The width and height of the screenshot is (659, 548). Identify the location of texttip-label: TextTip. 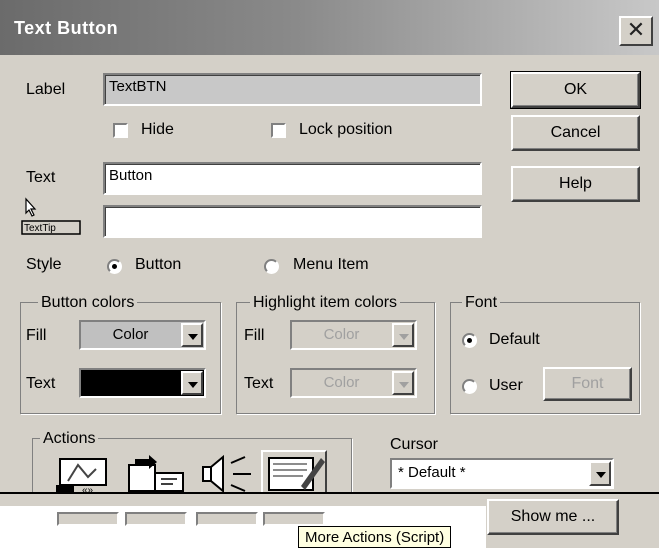
(40, 228).